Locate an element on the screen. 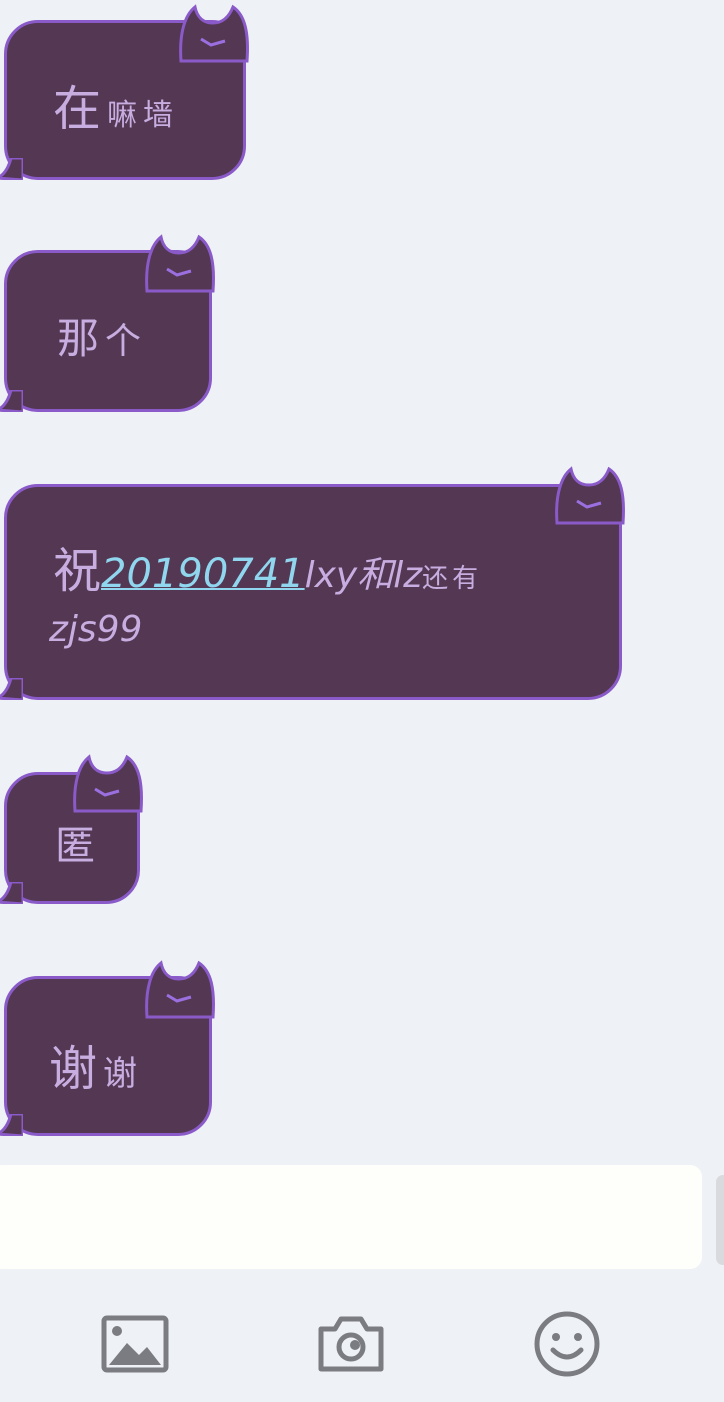  message-text-large: 祝 is located at coordinates (77, 571).